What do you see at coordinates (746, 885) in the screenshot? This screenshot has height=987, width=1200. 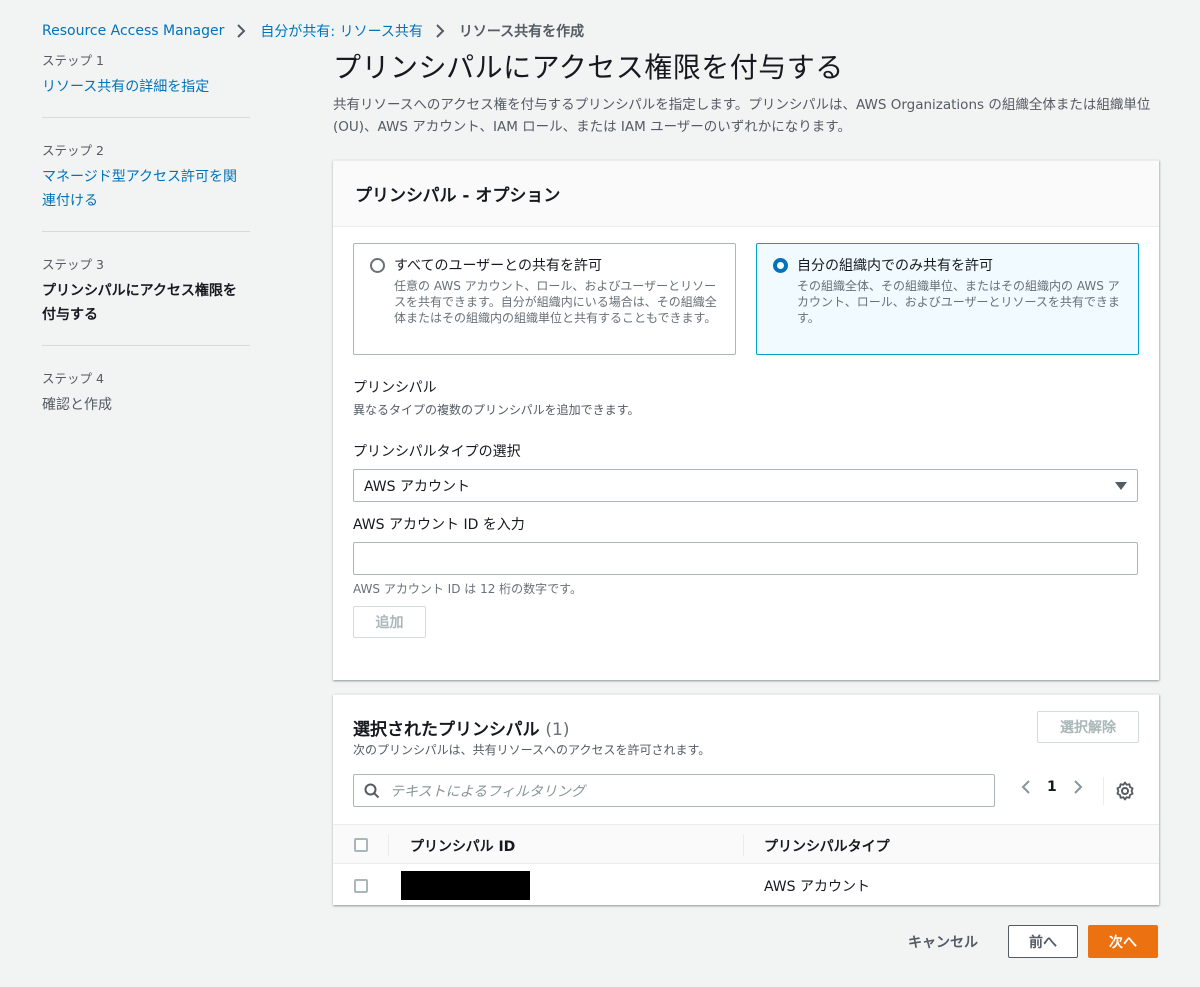 I see `table-row: AWS アカウント` at bounding box center [746, 885].